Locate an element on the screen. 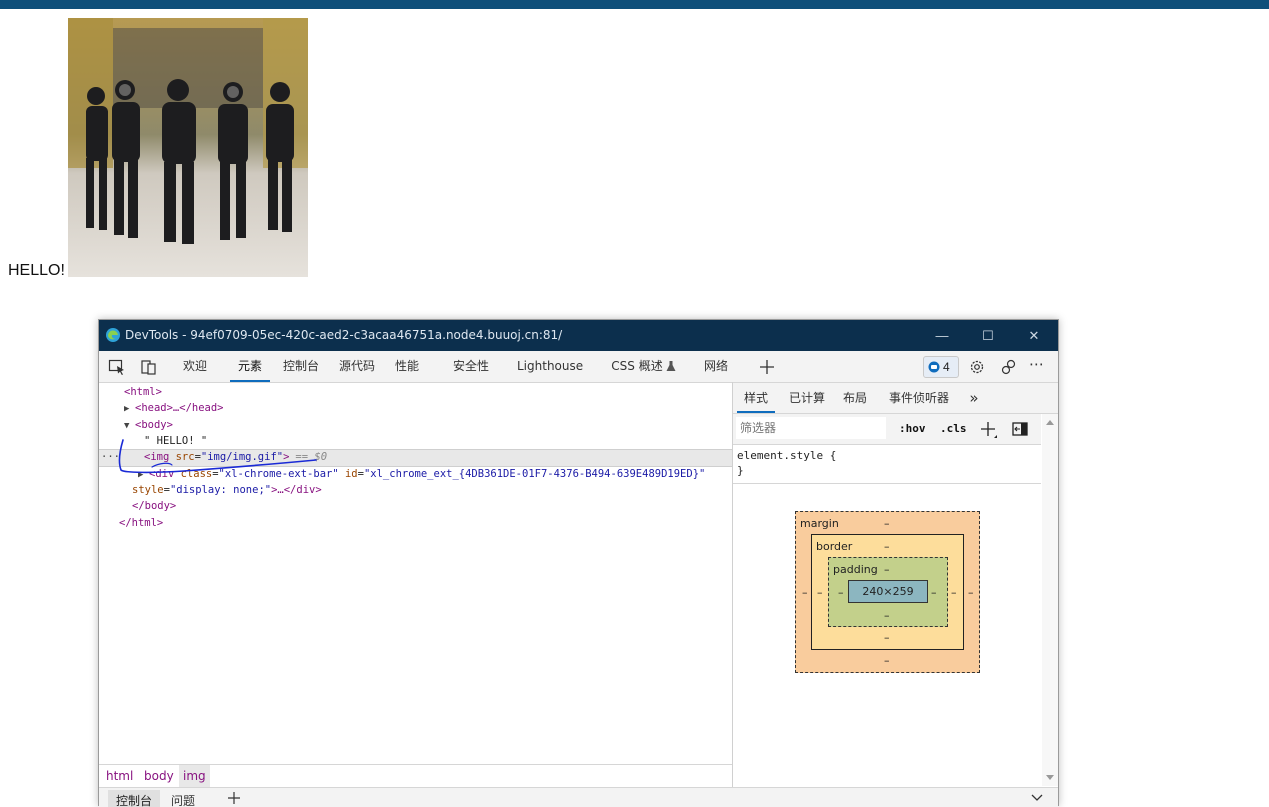 The height and width of the screenshot is (807, 1269). tab-performance: 性能 is located at coordinates (407, 366).